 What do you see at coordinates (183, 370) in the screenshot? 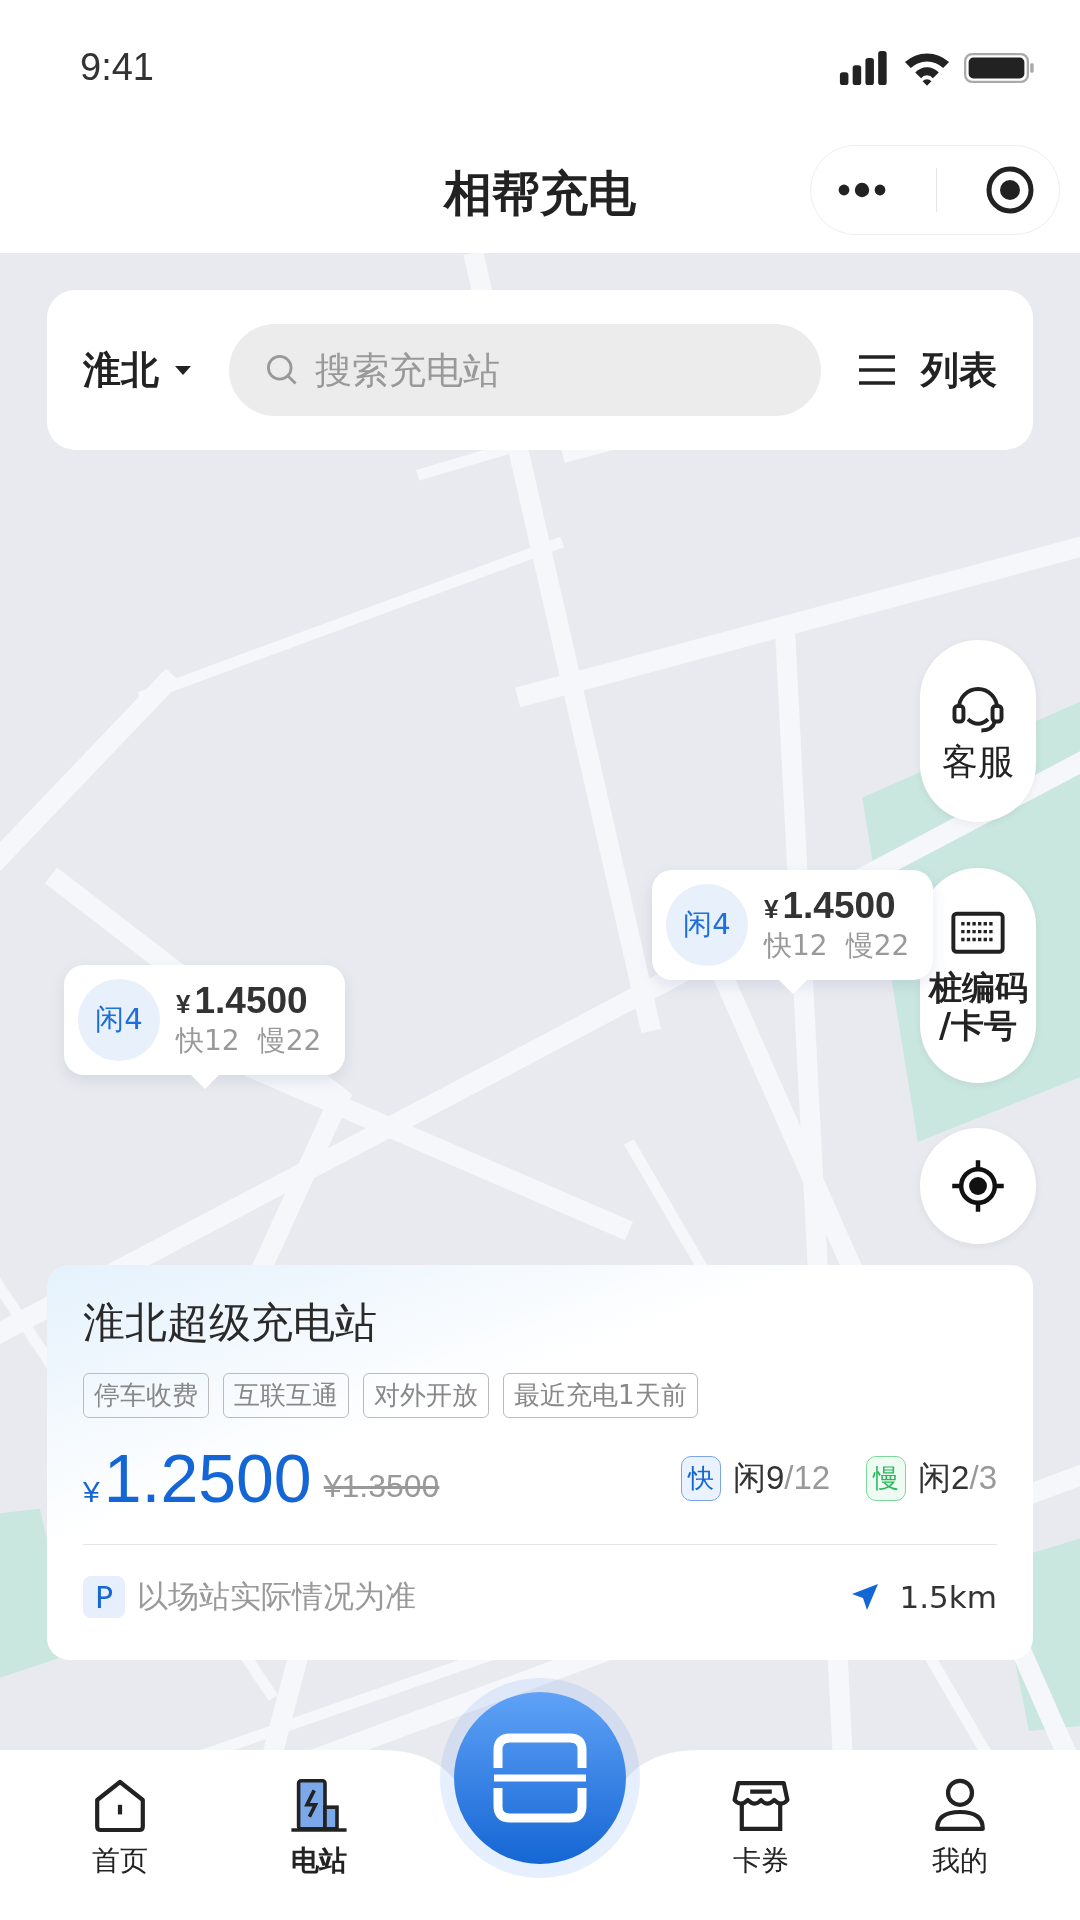
I see `caret-icon` at bounding box center [183, 370].